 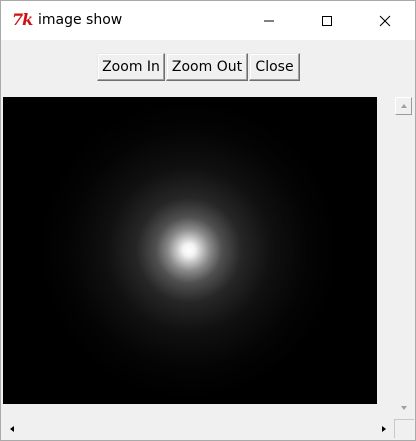 I want to click on close-button: Close, so click(x=274, y=67).